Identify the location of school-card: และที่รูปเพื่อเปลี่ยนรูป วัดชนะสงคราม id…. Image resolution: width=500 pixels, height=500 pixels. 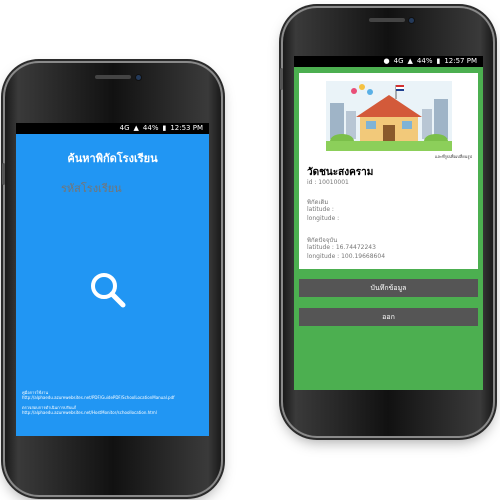
(388, 171).